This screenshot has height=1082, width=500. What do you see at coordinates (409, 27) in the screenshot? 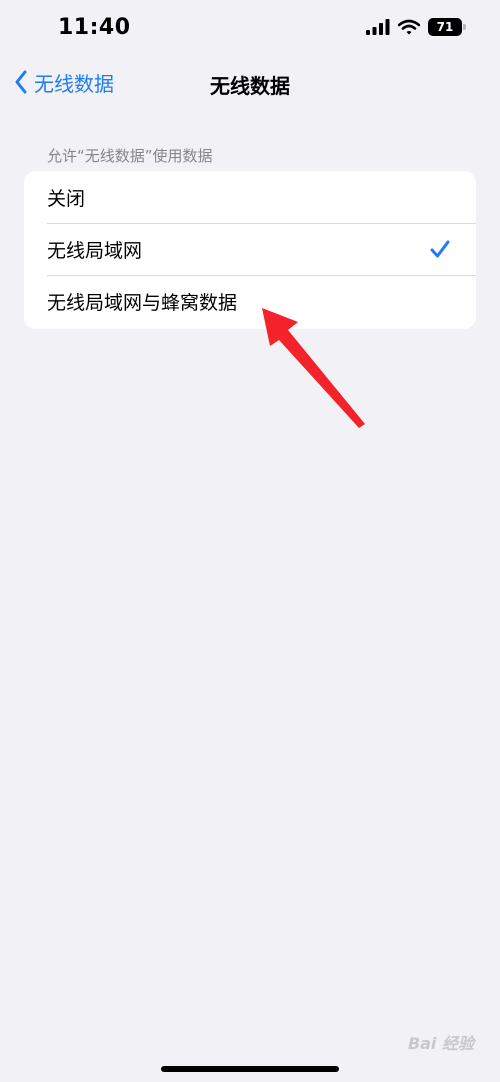
I see `wifi-icon` at bounding box center [409, 27].